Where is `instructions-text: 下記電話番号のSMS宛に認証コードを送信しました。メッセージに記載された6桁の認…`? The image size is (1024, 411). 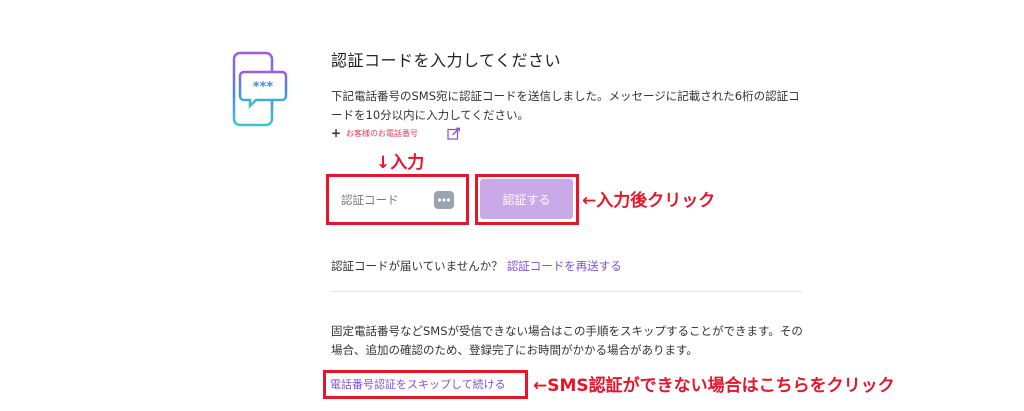 instructions-text: 下記電話番号のSMS宛に認証コードを送信しました。メッセージに記載された6桁の認… is located at coordinates (565, 105).